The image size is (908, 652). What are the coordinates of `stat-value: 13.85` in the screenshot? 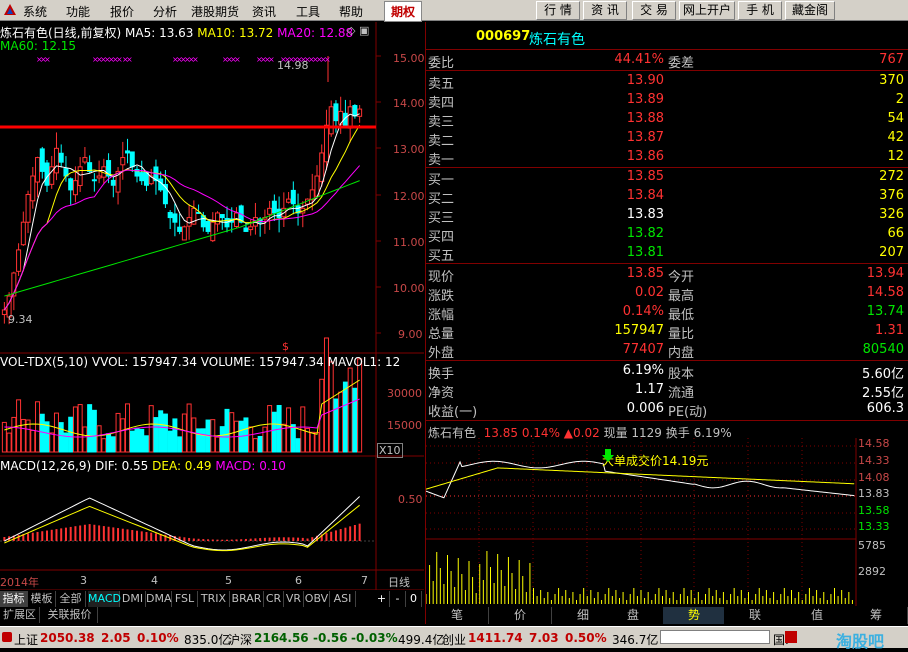 It's located at (645, 273).